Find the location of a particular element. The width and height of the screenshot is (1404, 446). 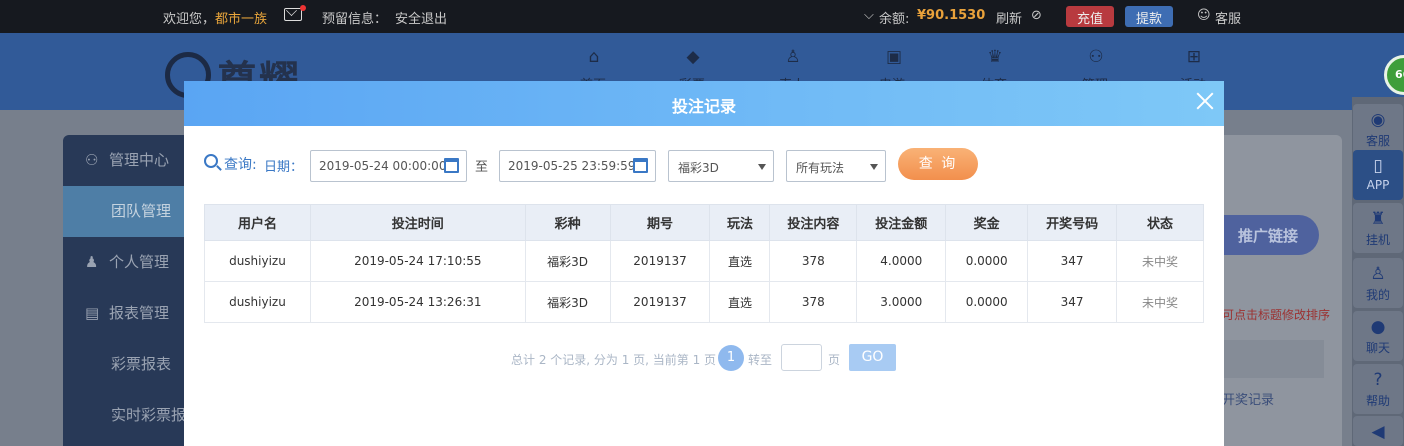

query-label: 查询: is located at coordinates (240, 165).